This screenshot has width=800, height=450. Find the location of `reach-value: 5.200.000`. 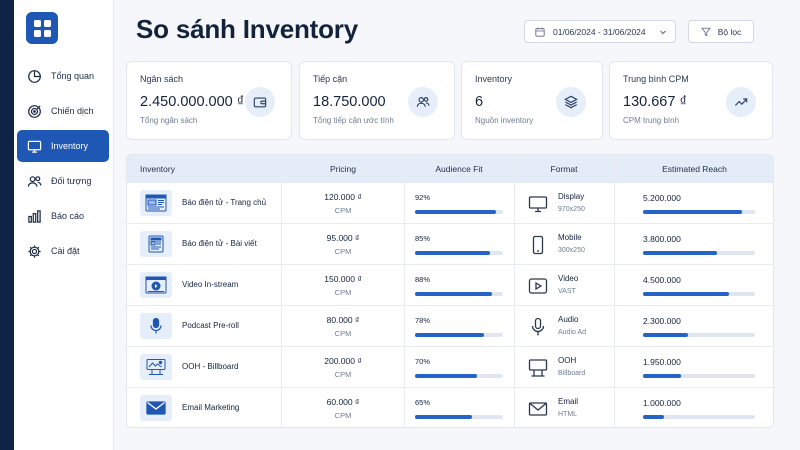

reach-value: 5.200.000 is located at coordinates (662, 198).